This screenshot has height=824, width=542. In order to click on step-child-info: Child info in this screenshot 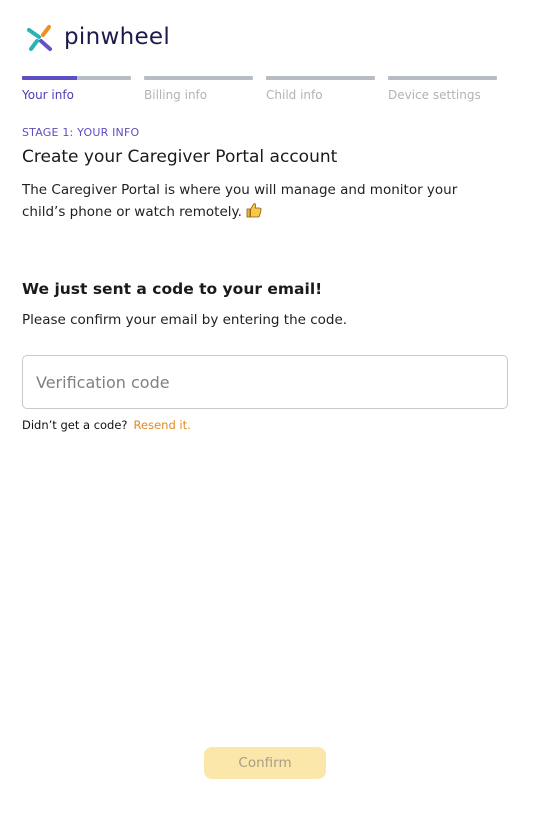, I will do `click(320, 89)`.